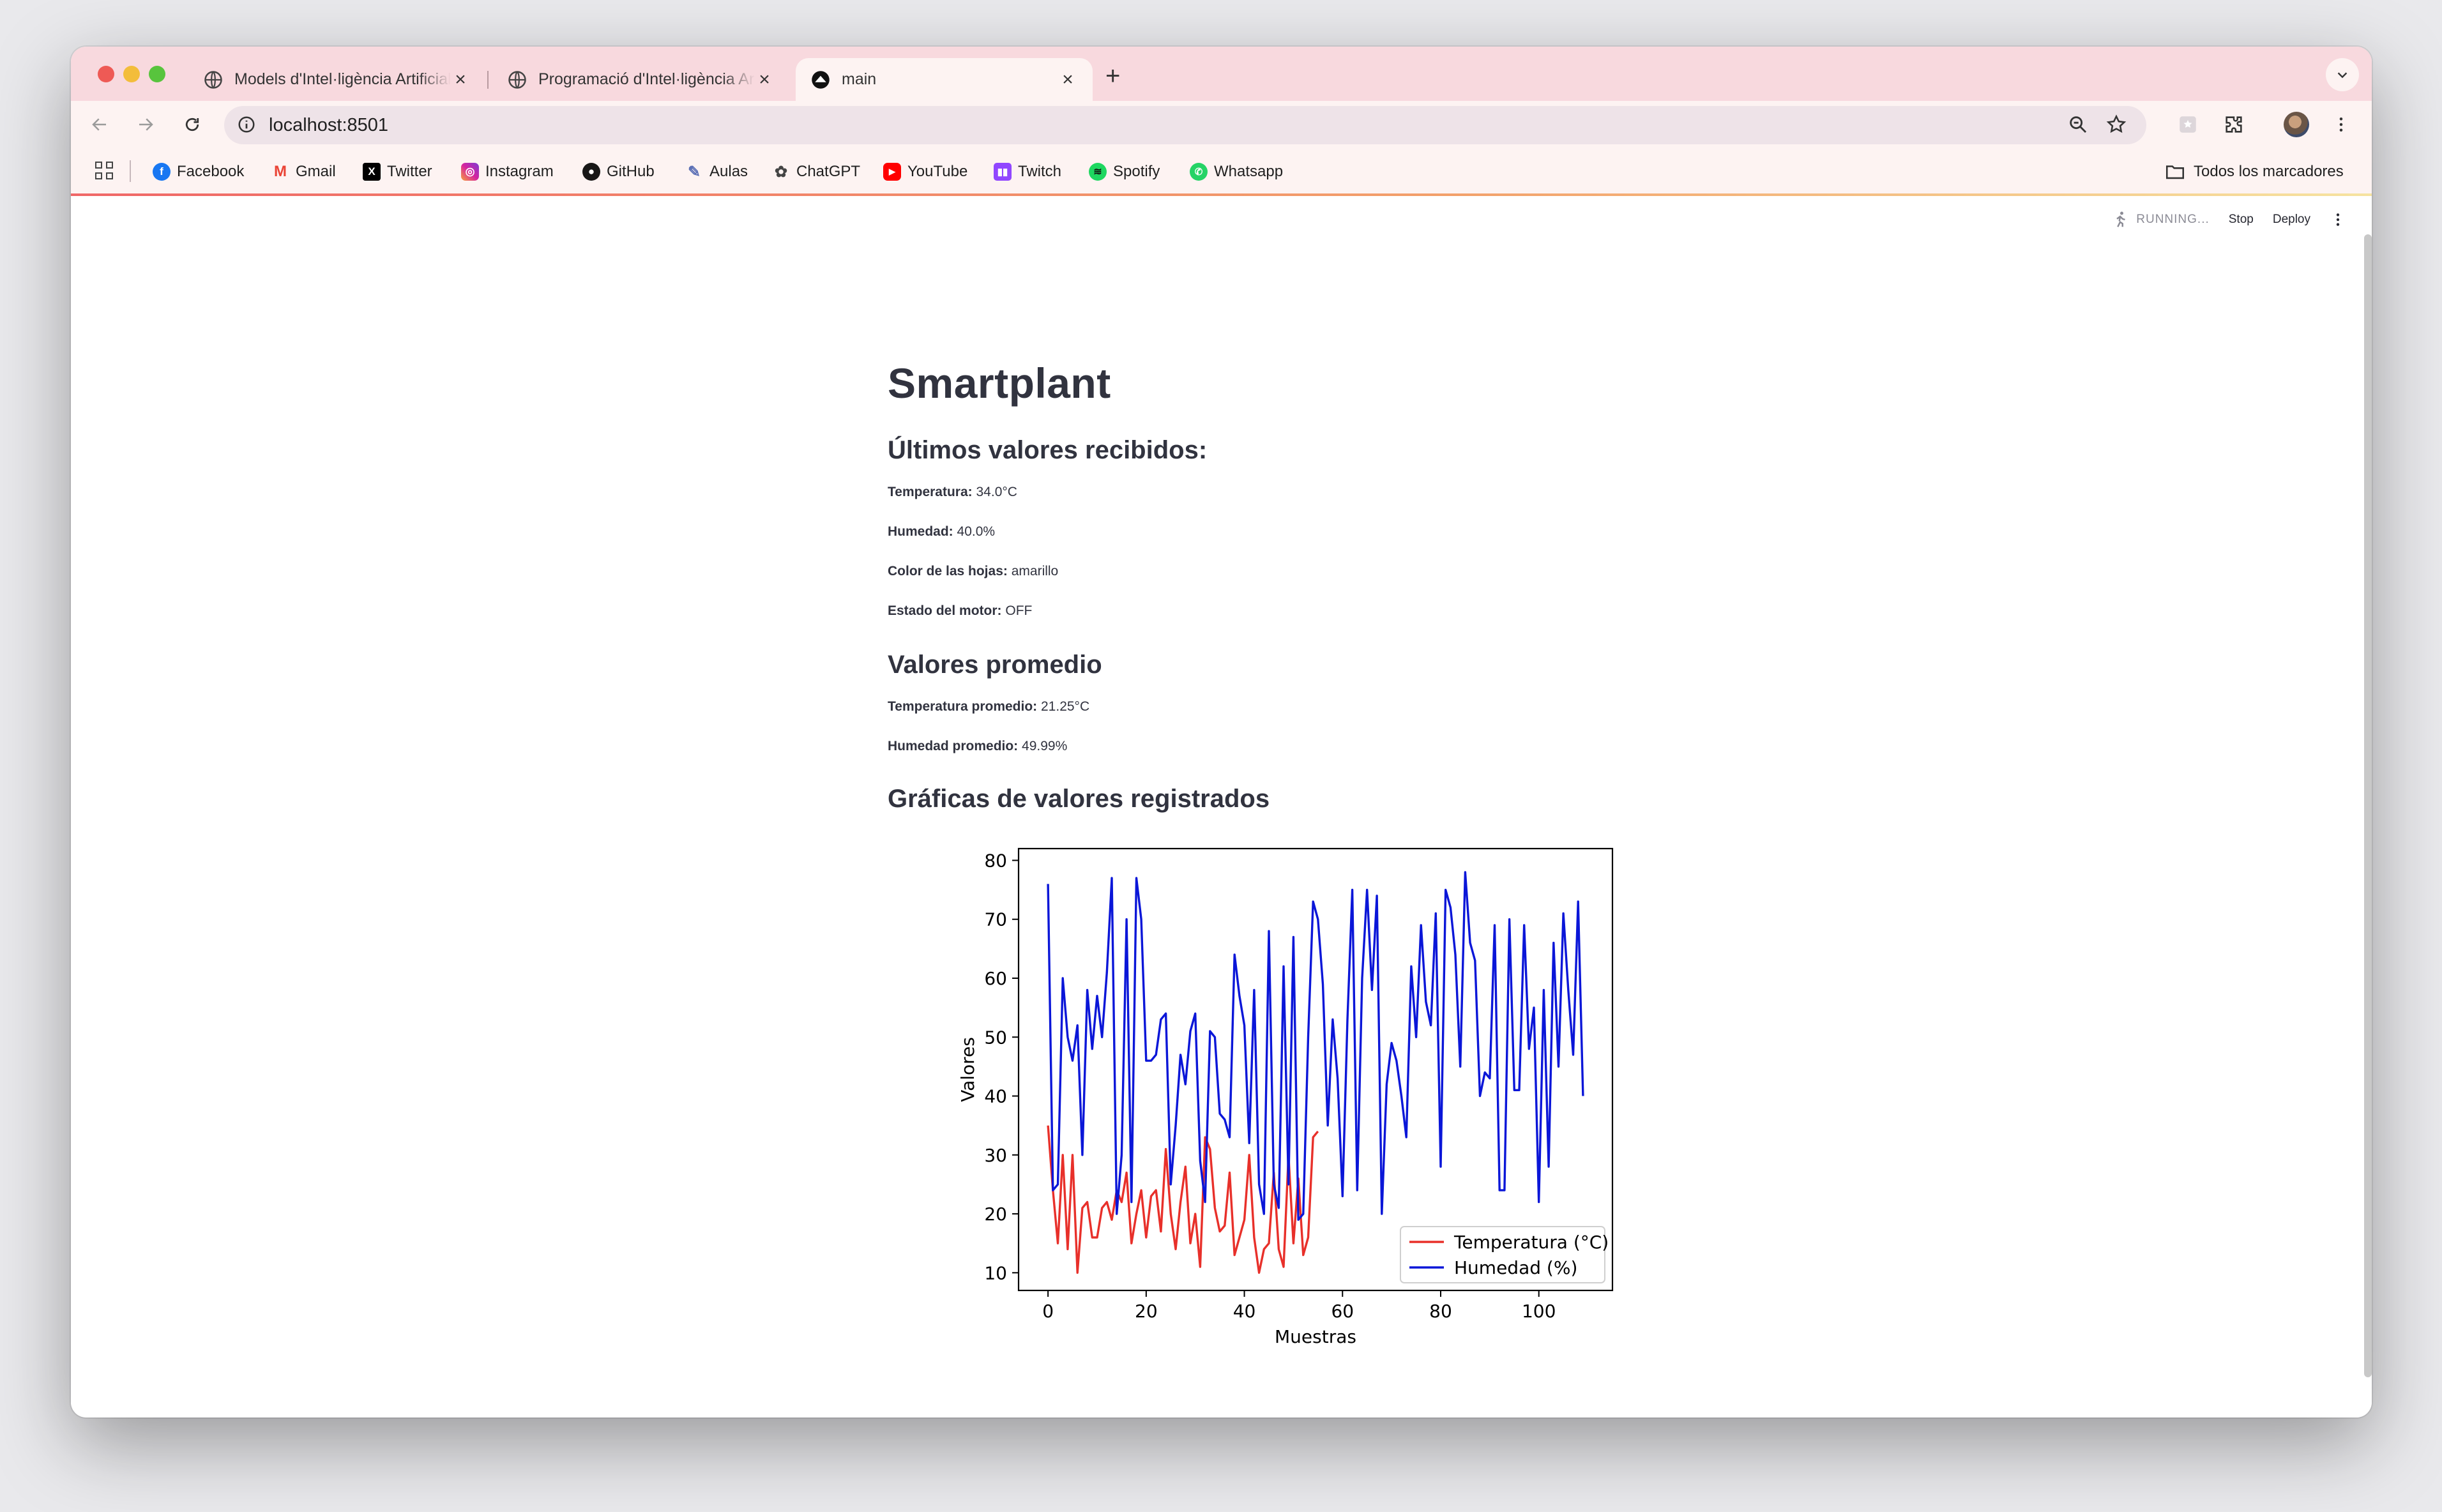 This screenshot has width=2442, height=1512. Describe the element at coordinates (996, 492) in the screenshot. I see `temperature-value: 34.0°C` at that location.